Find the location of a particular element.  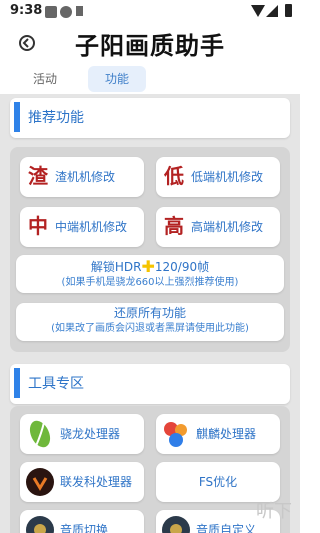

hdr-label: 解锁HDR is located at coordinates (116, 267).